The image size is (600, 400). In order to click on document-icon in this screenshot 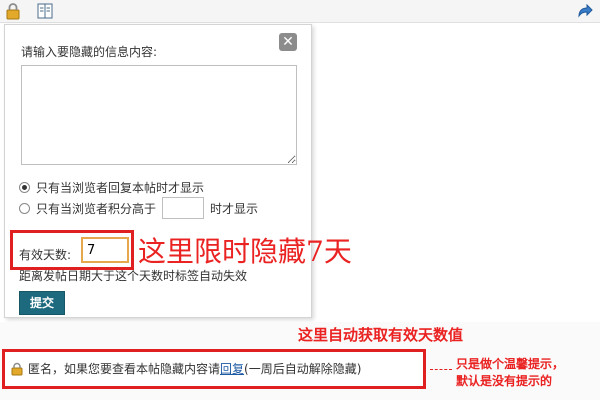, I will do `click(45, 11)`.